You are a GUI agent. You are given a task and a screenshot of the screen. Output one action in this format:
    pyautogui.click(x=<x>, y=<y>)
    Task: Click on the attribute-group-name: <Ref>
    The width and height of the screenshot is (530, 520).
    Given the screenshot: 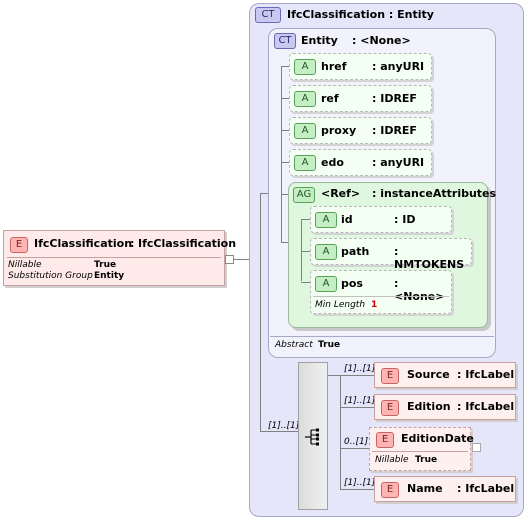 What is the action you would take?
    pyautogui.click(x=341, y=193)
    